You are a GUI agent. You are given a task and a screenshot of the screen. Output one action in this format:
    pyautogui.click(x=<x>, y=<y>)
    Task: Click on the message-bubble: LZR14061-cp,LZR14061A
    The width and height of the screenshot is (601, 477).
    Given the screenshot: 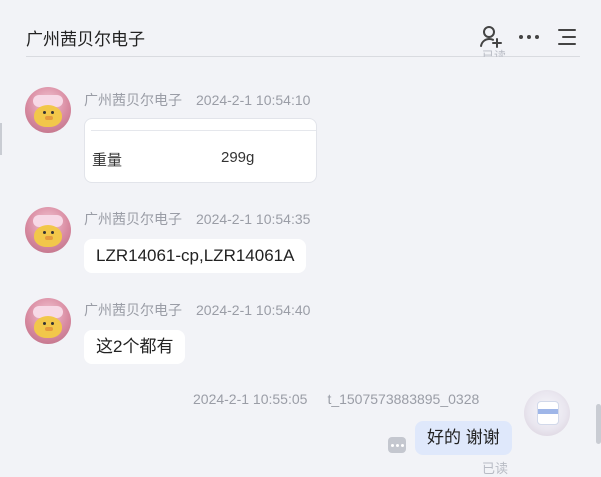 What is the action you would take?
    pyautogui.click(x=195, y=256)
    